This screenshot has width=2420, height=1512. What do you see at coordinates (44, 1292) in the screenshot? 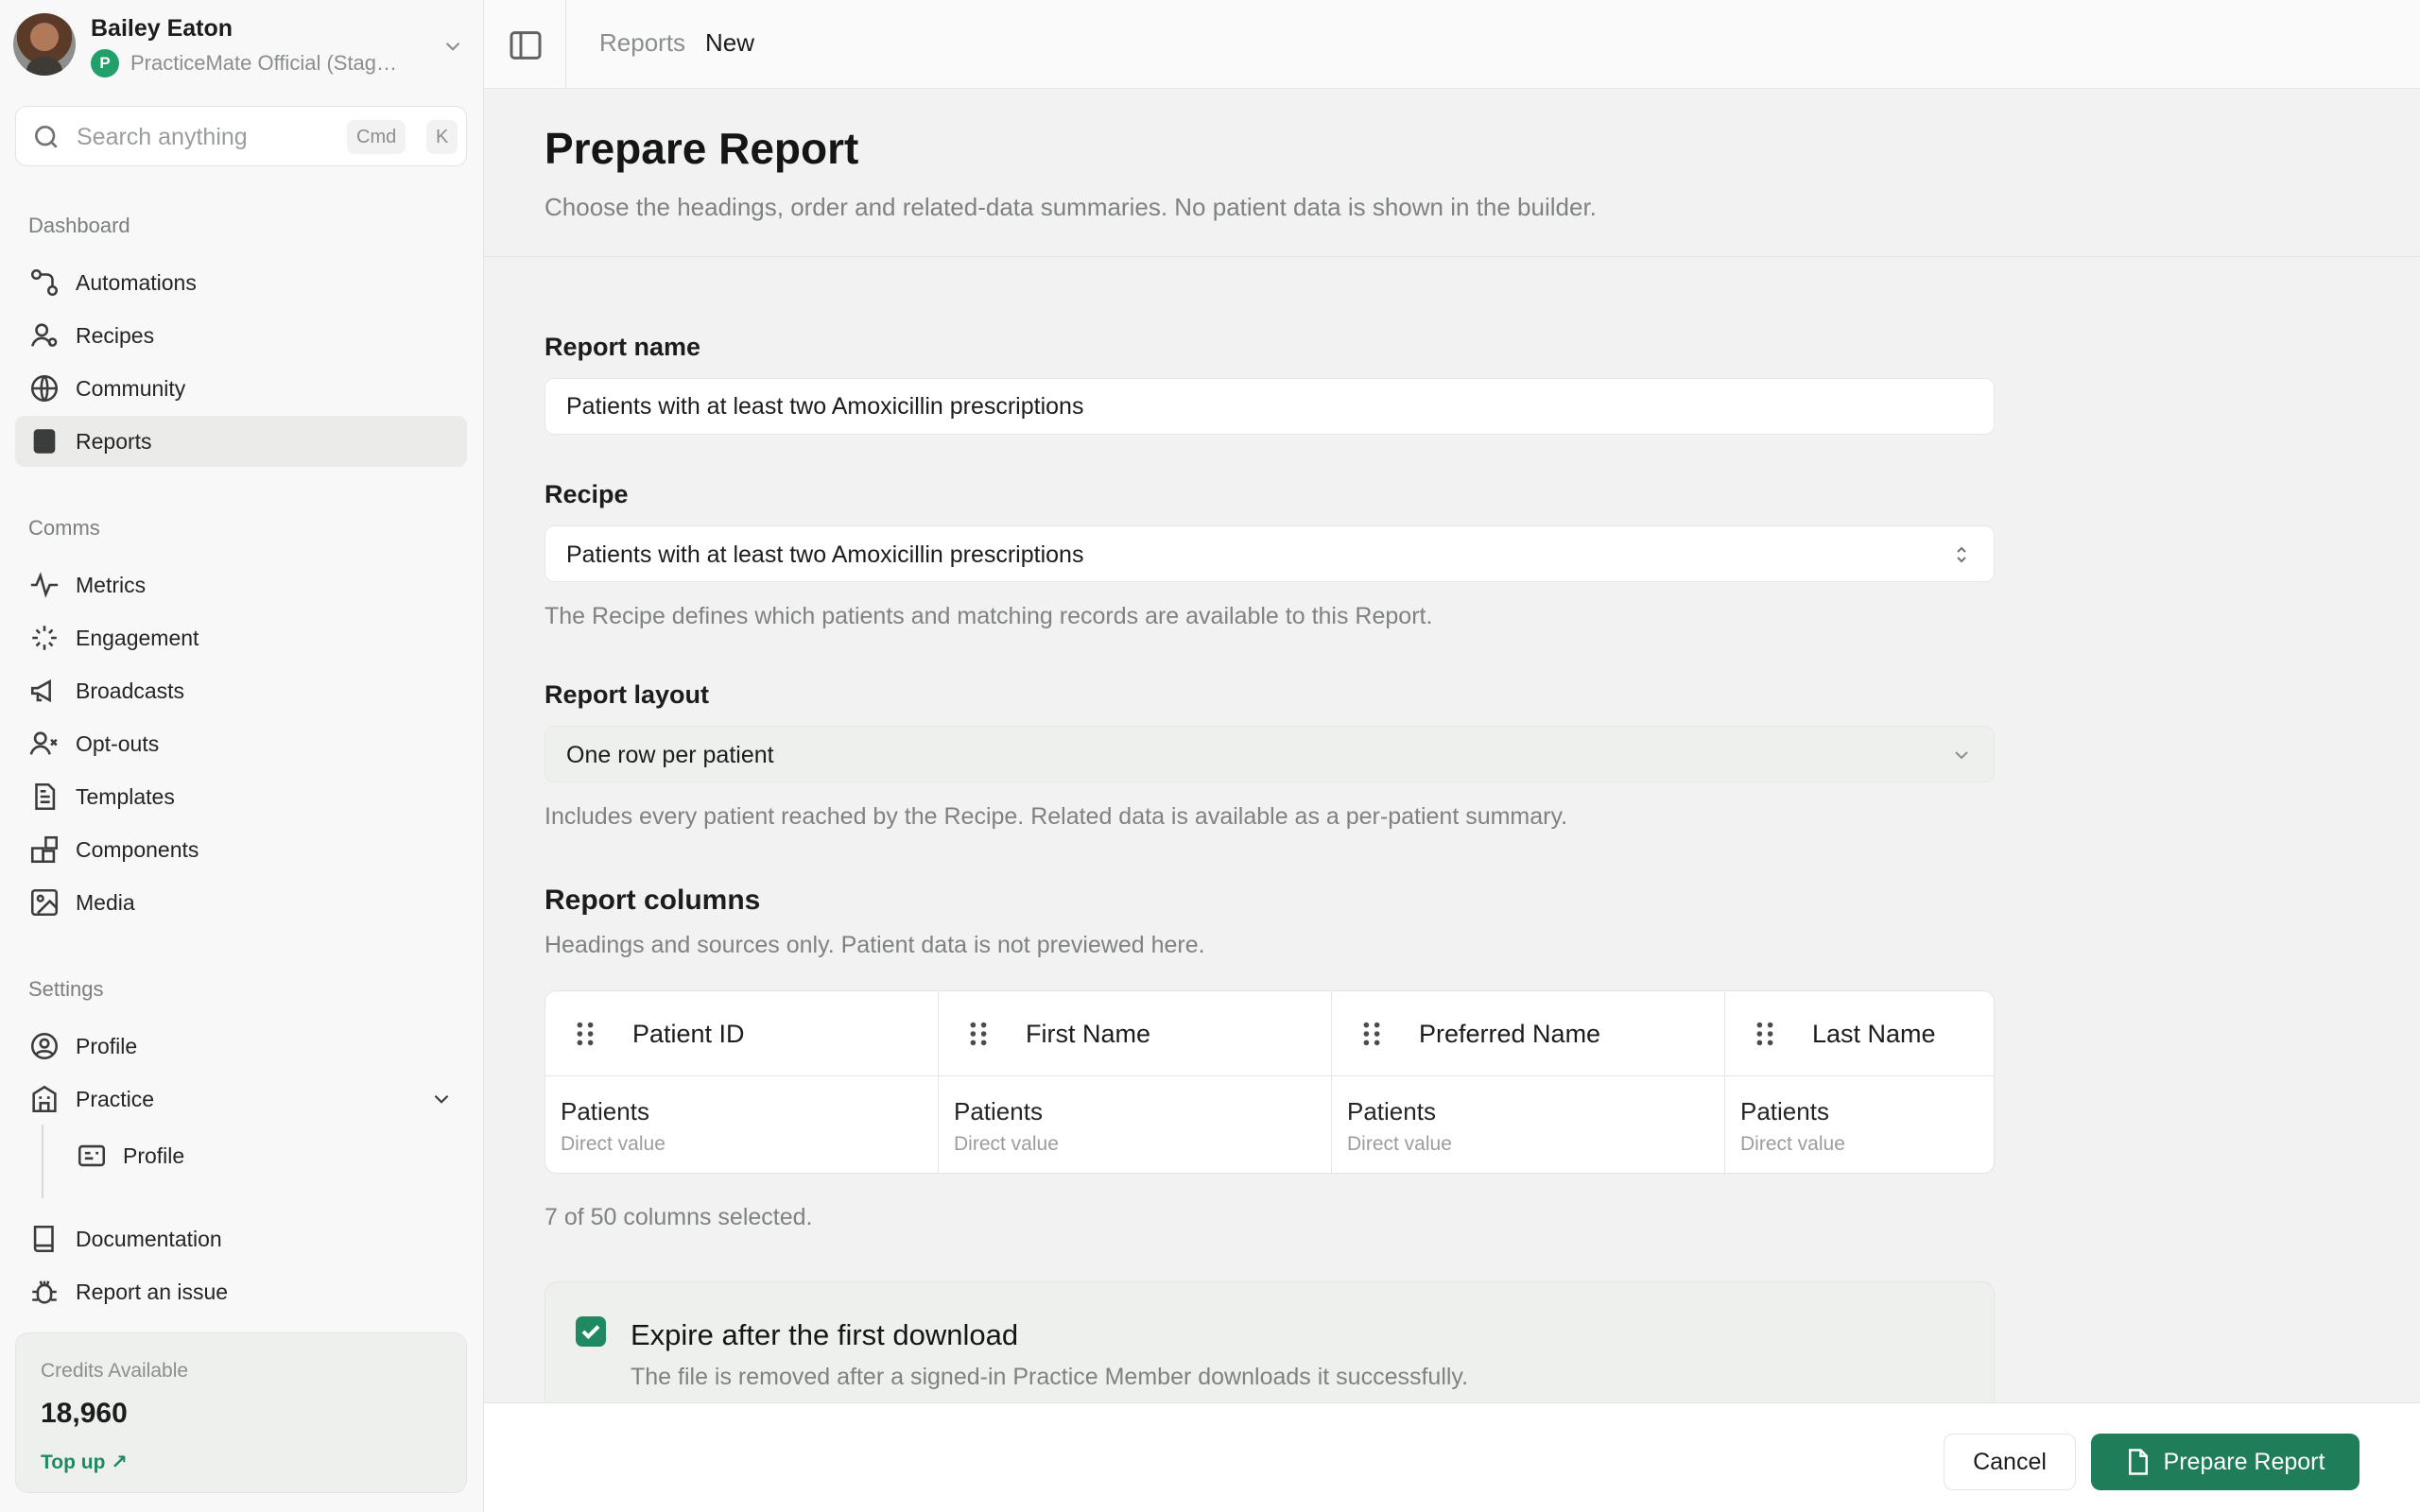
I see `bug-icon` at bounding box center [44, 1292].